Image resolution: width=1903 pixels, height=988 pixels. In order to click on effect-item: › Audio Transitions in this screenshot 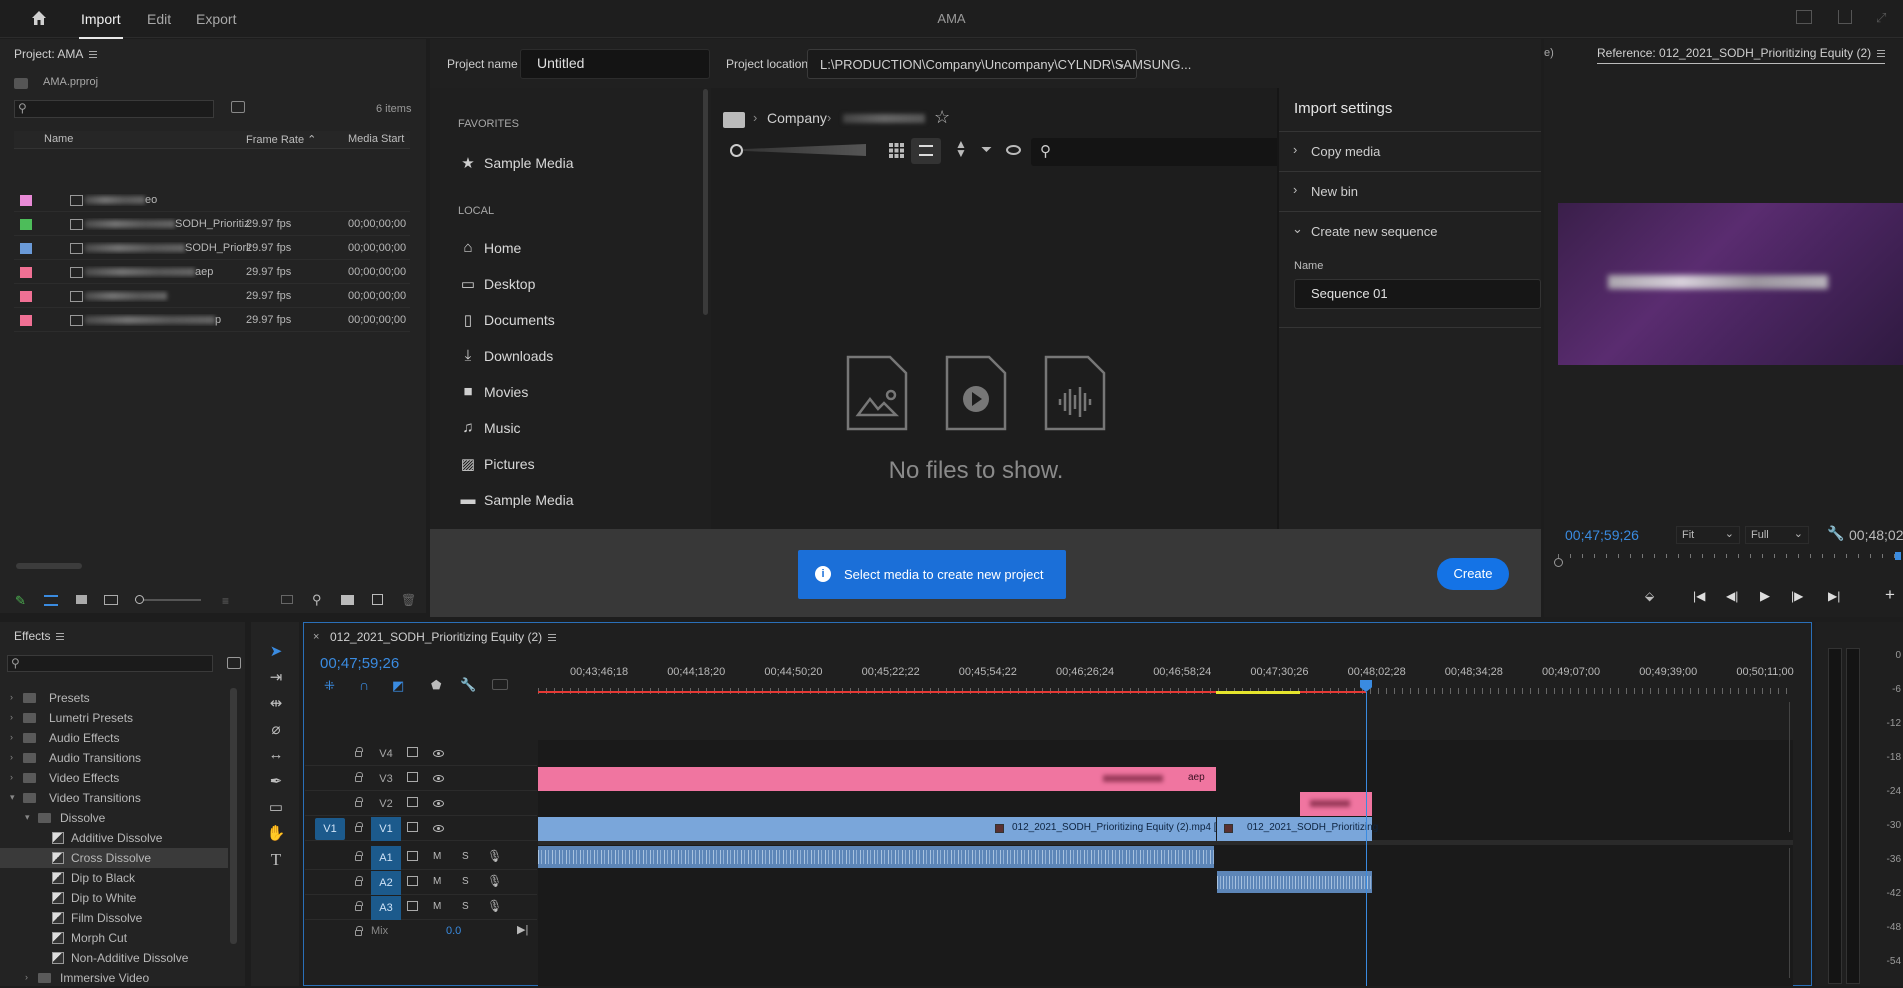, I will do `click(114, 758)`.